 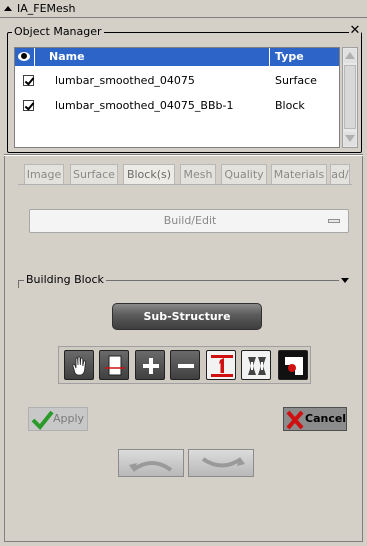 I want to click on split-icon, so click(x=257, y=366).